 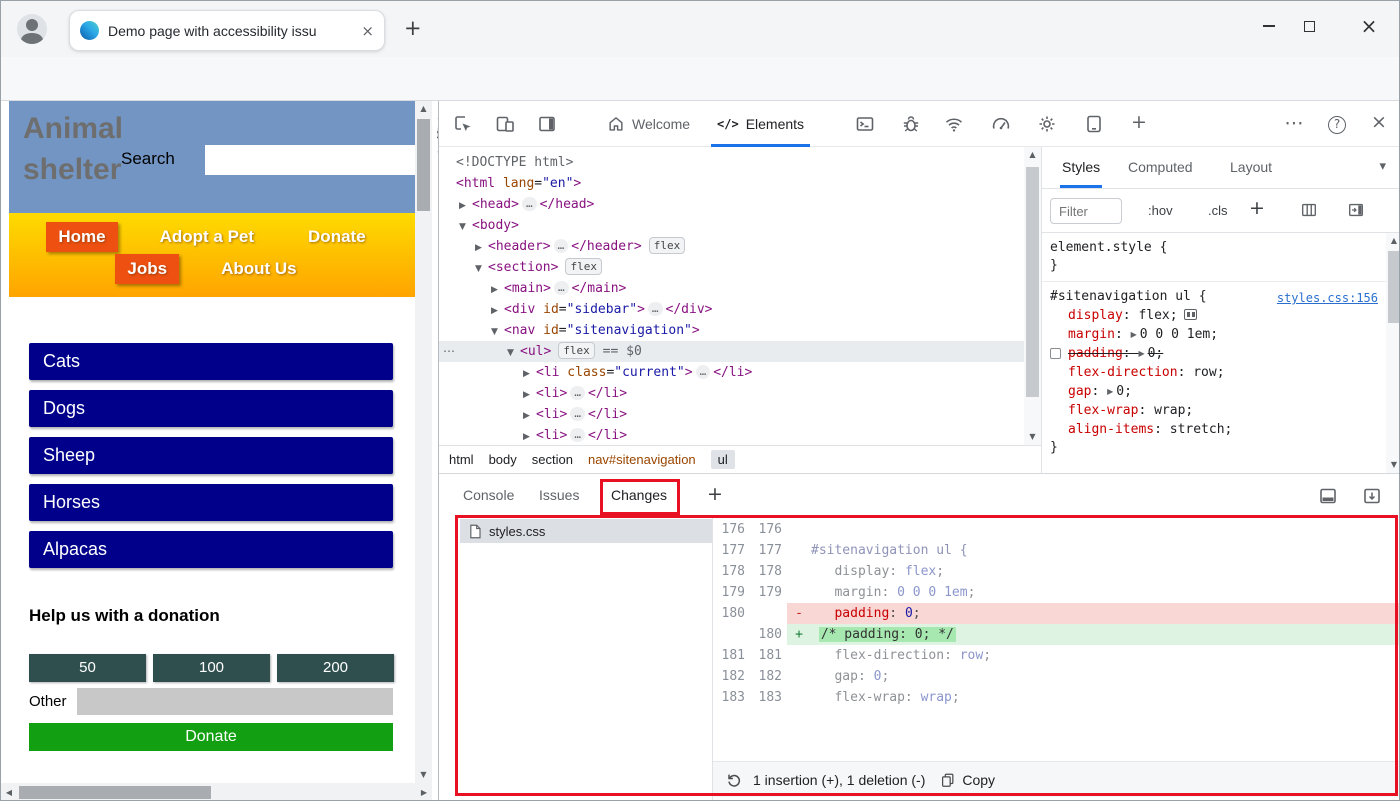 What do you see at coordinates (1392, 353) in the screenshot?
I see `styles-scrollbar: ▲ ▼` at bounding box center [1392, 353].